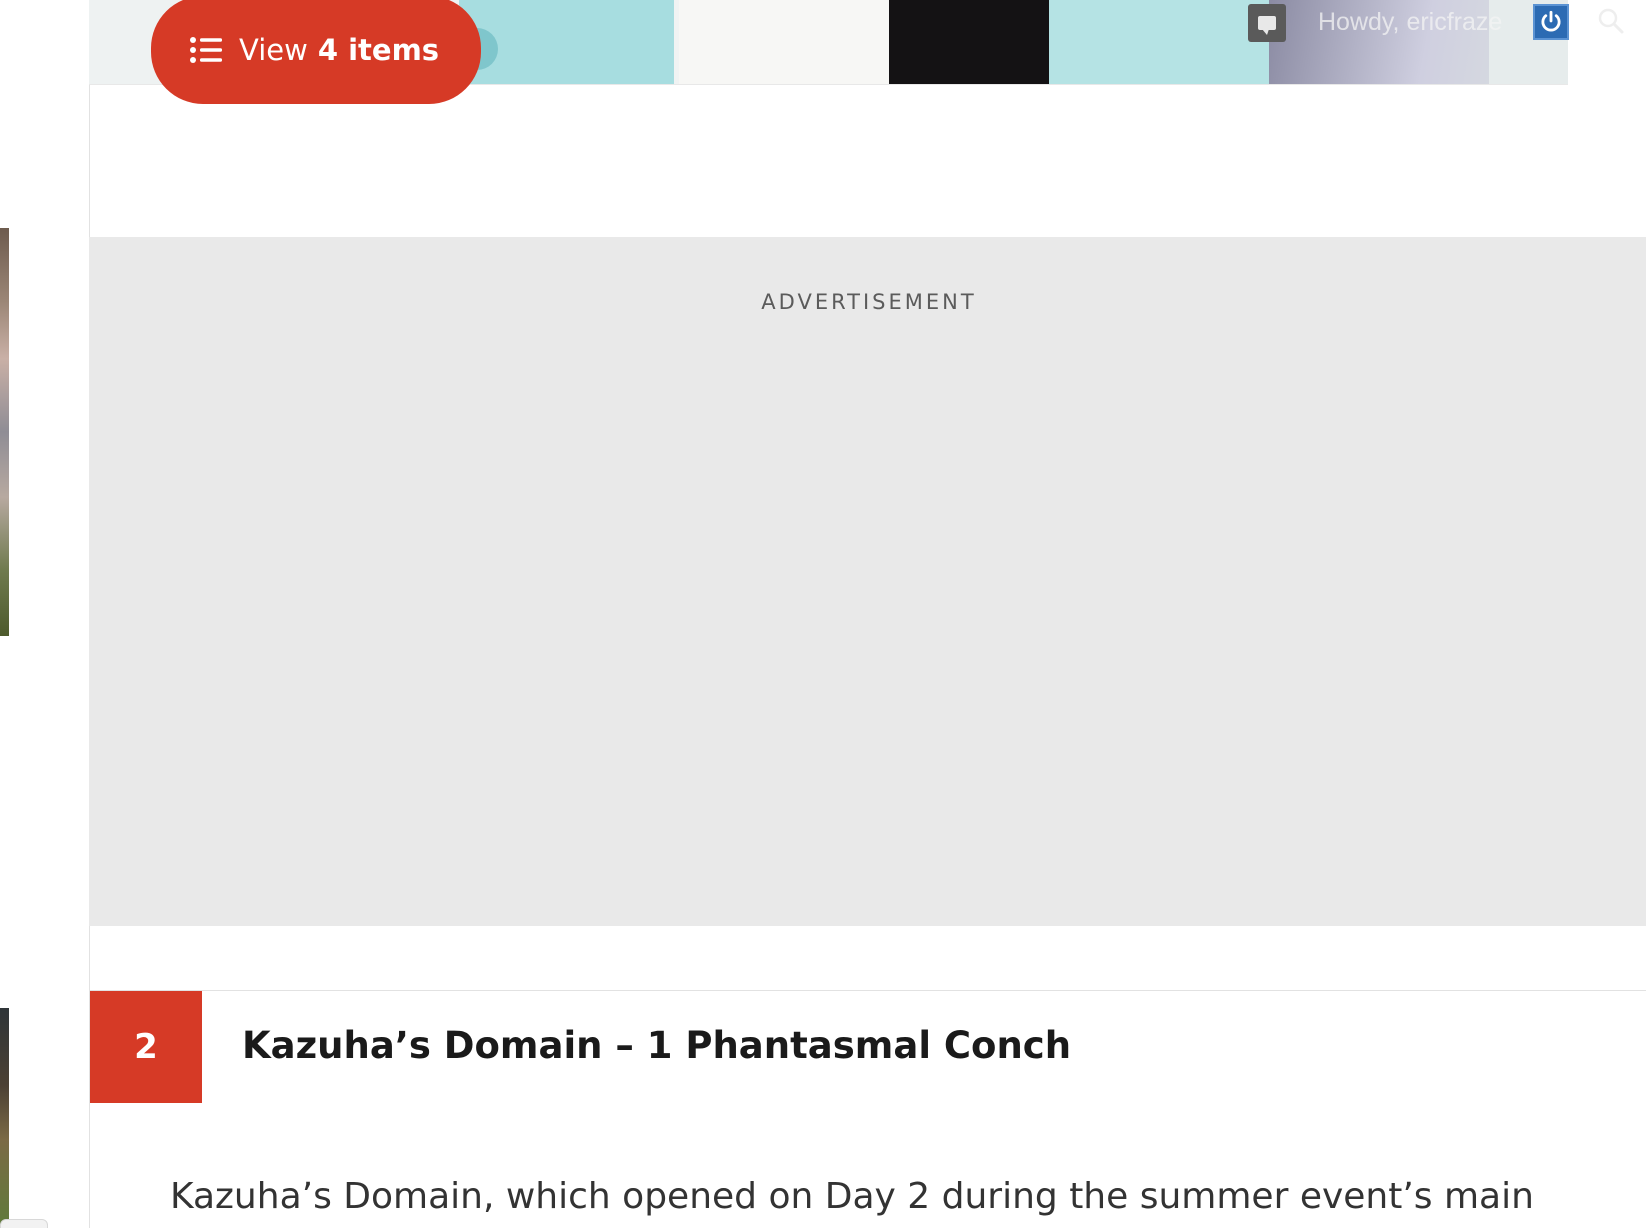  I want to click on power-icon, so click(1551, 22).